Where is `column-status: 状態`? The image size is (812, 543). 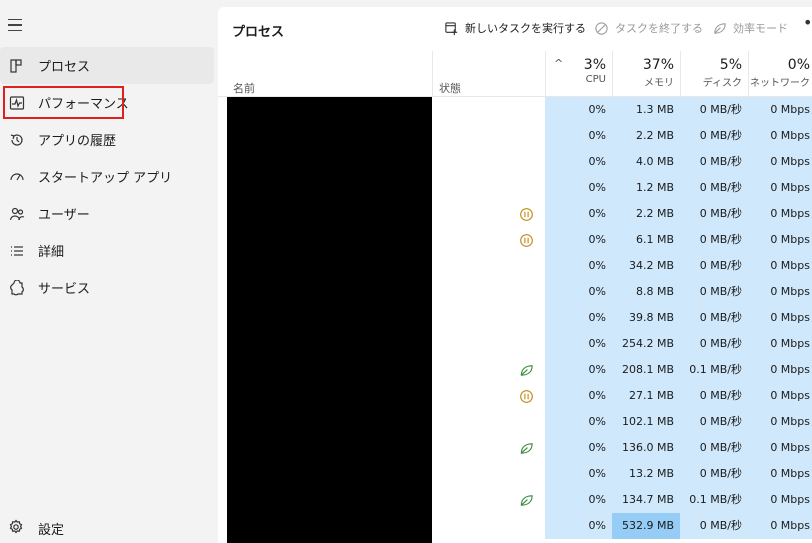
column-status: 状態 is located at coordinates (450, 88).